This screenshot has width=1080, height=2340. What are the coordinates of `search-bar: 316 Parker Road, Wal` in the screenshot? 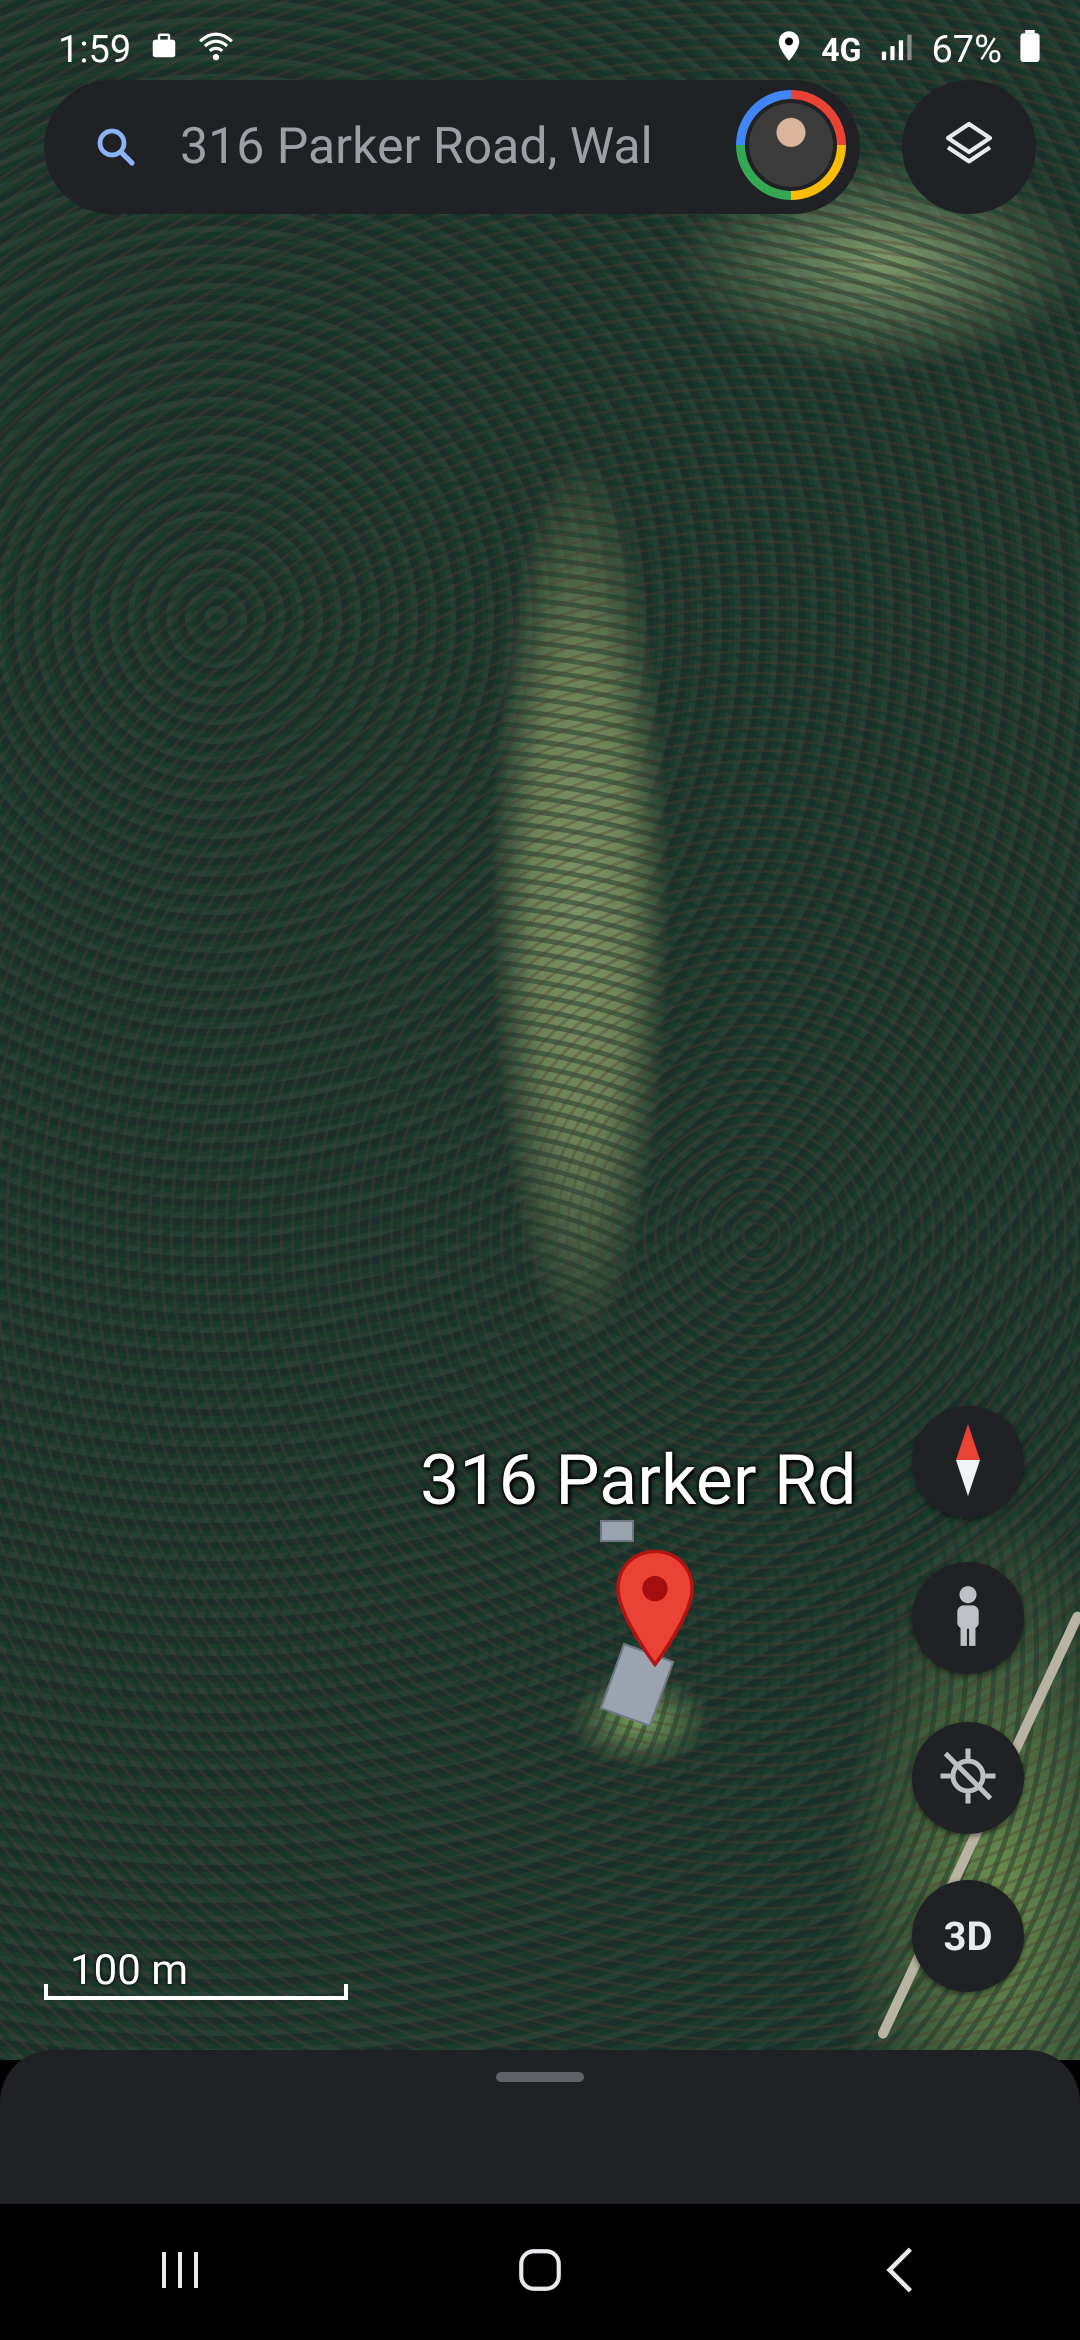 It's located at (452, 147).